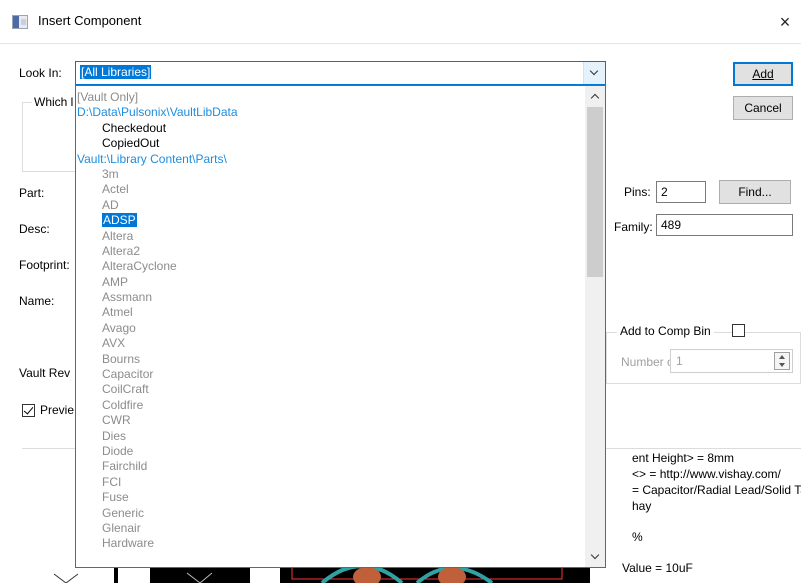 This screenshot has width=801, height=583. What do you see at coordinates (20, 22) in the screenshot?
I see `app-icon` at bounding box center [20, 22].